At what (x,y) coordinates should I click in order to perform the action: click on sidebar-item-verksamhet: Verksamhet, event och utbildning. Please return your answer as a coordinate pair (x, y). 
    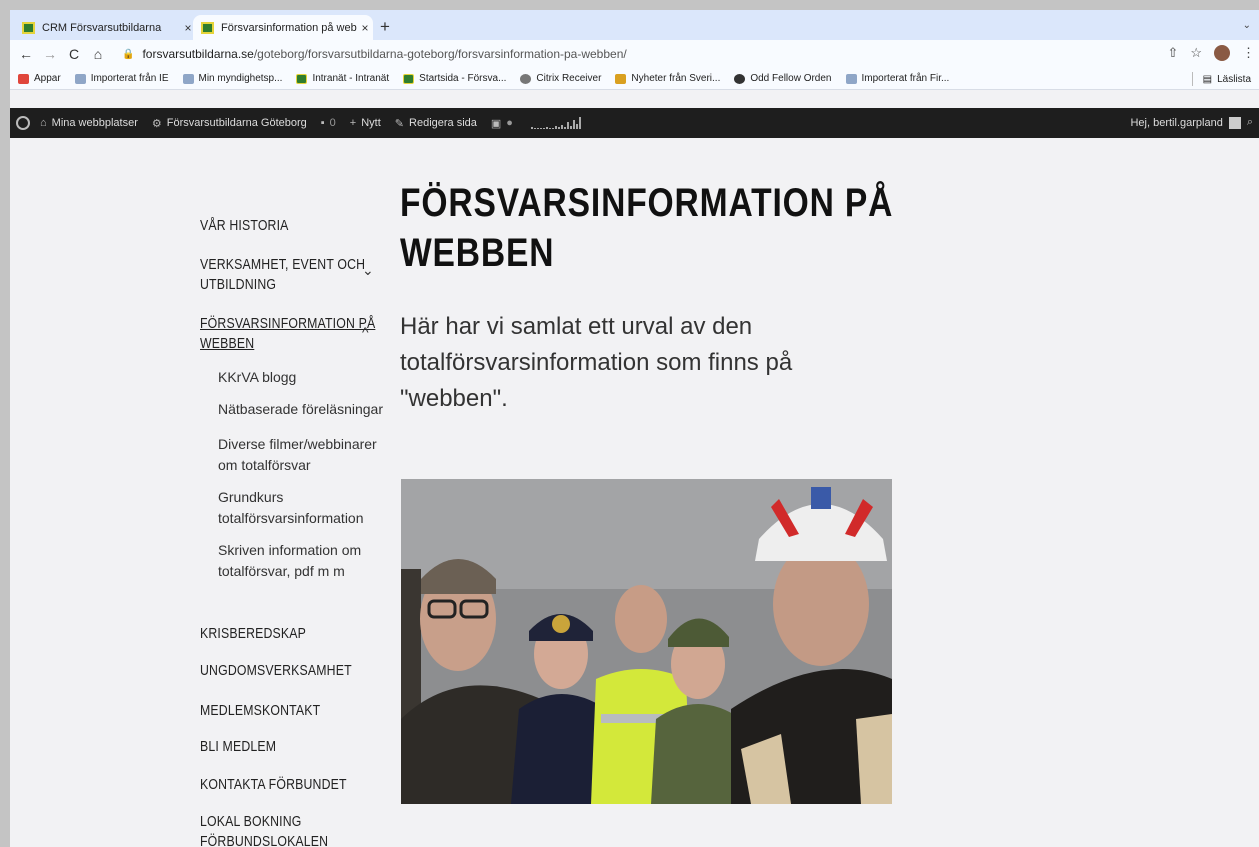
    Looking at the image, I should click on (282, 275).